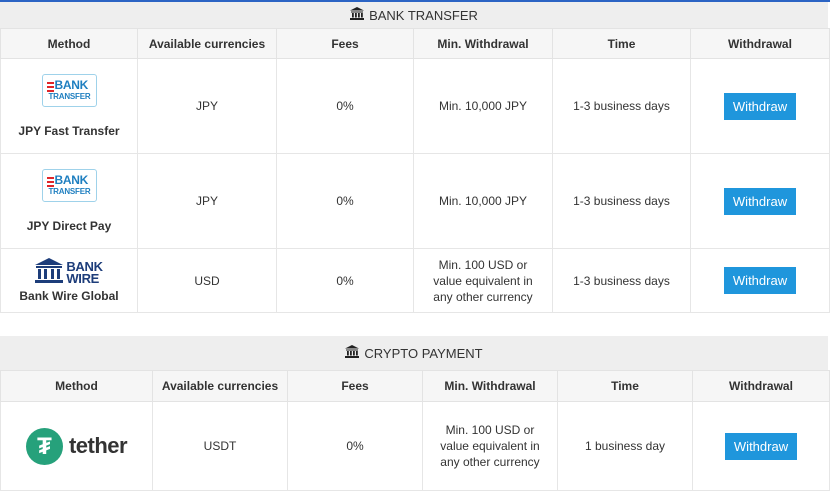 The width and height of the screenshot is (830, 491). I want to click on method-cell: ₮ tether, so click(76, 446).